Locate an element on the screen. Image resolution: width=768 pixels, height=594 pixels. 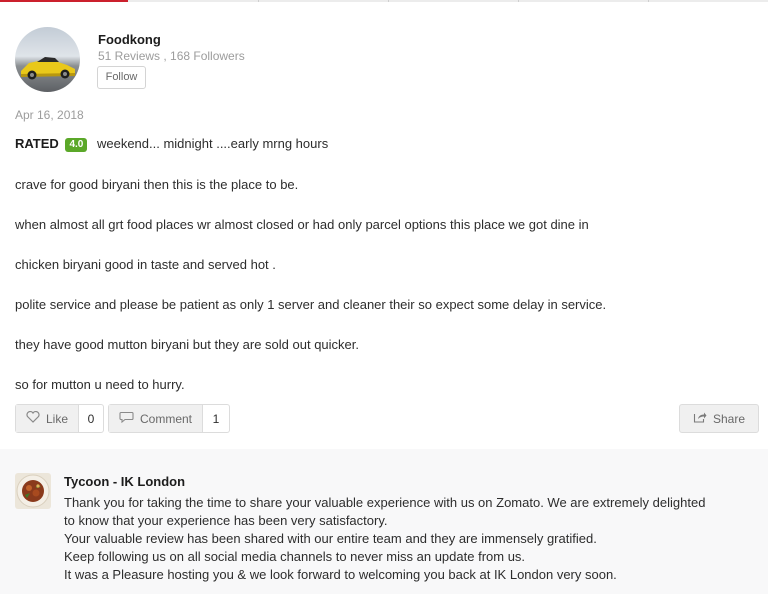
food-plate-icon is located at coordinates (33, 491).